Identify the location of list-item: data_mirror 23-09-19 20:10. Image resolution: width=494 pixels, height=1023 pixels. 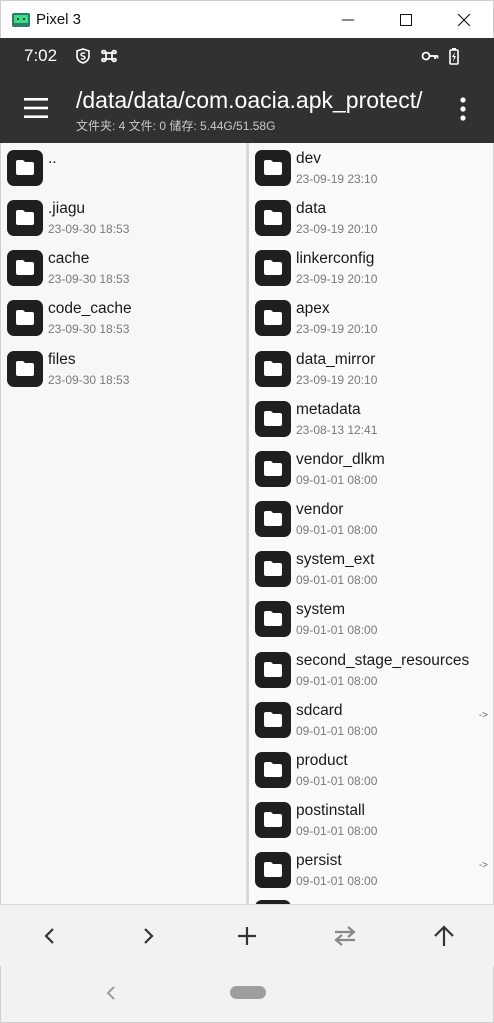
(371, 369).